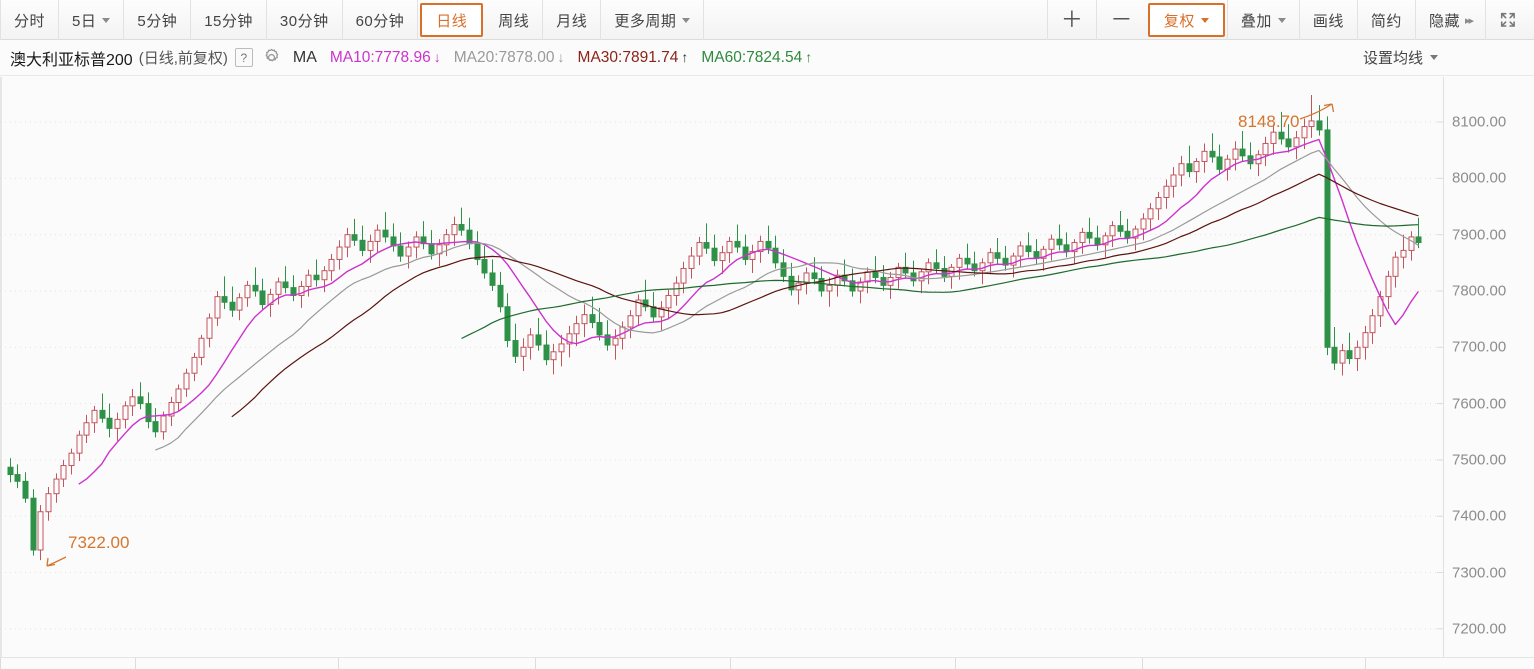 Image resolution: width=1534 pixels, height=669 pixels. I want to click on timeframe-intraday: 分时, so click(30, 20).